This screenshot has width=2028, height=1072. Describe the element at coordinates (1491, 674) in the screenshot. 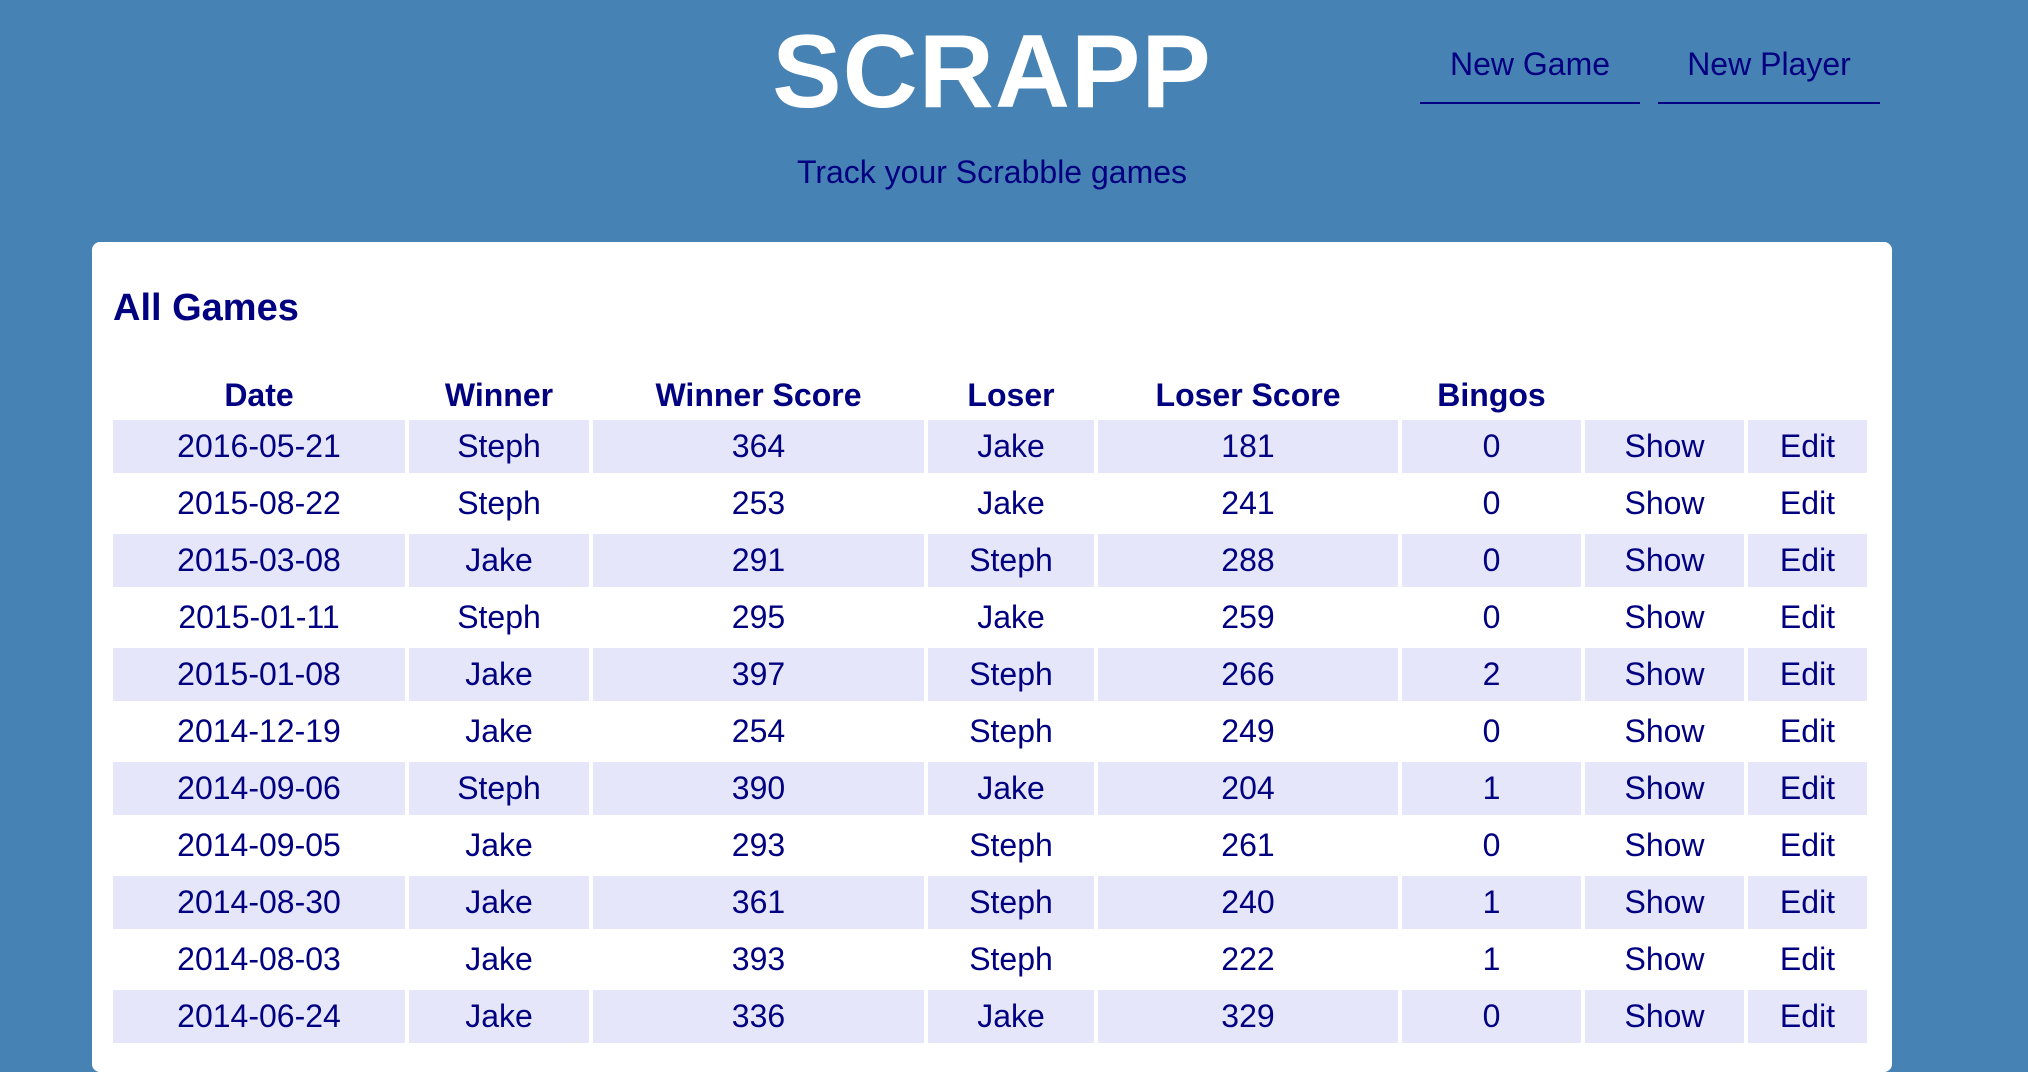

I see `cell-bingos: 2` at that location.